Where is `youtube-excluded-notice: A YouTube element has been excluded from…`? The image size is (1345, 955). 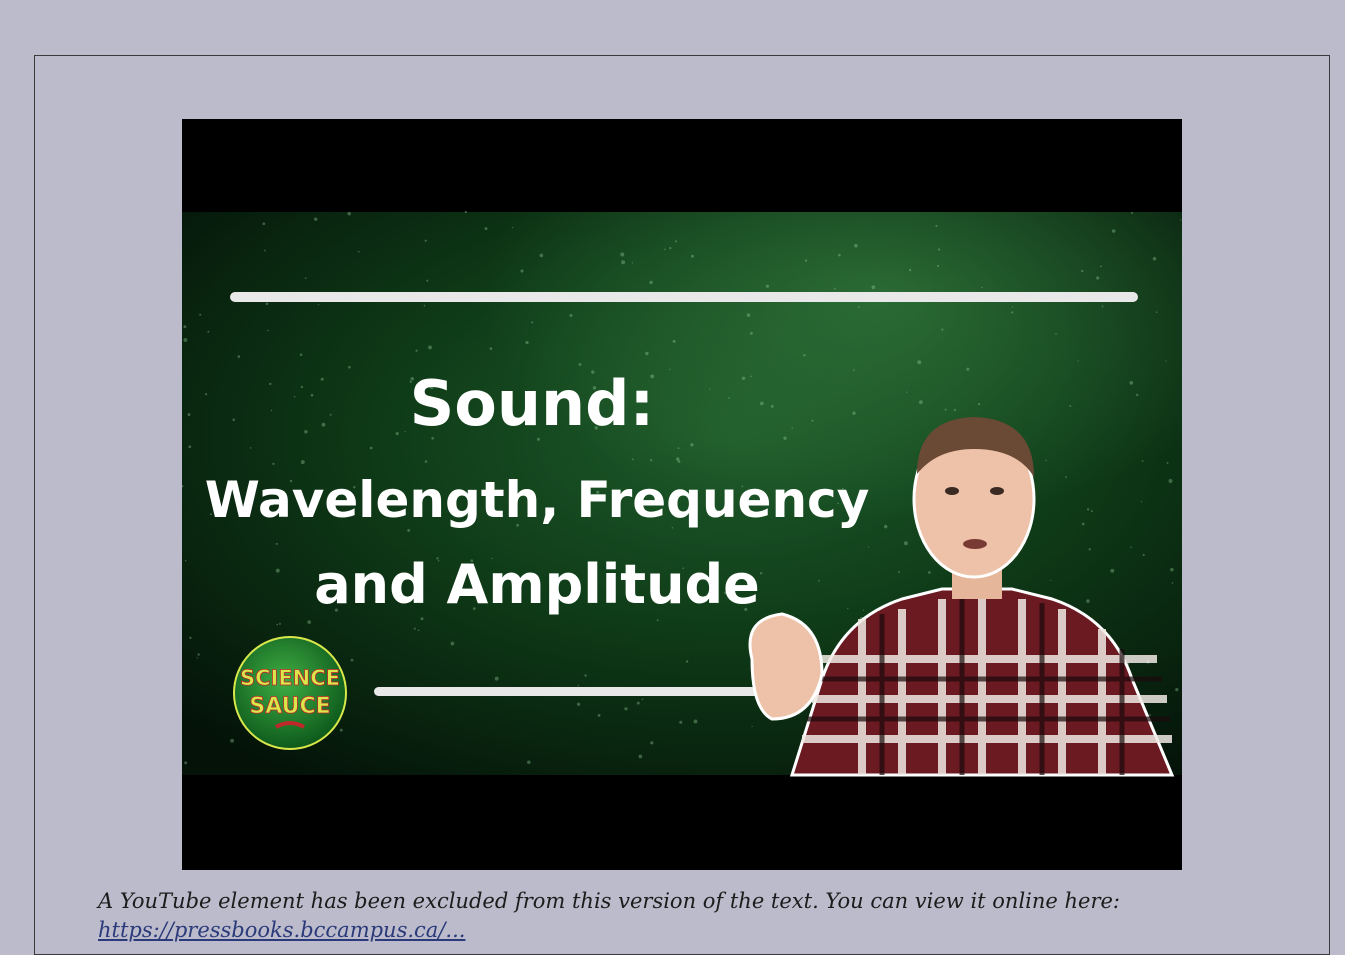
youtube-excluded-notice: A YouTube element has been excluded from… is located at coordinates (609, 901).